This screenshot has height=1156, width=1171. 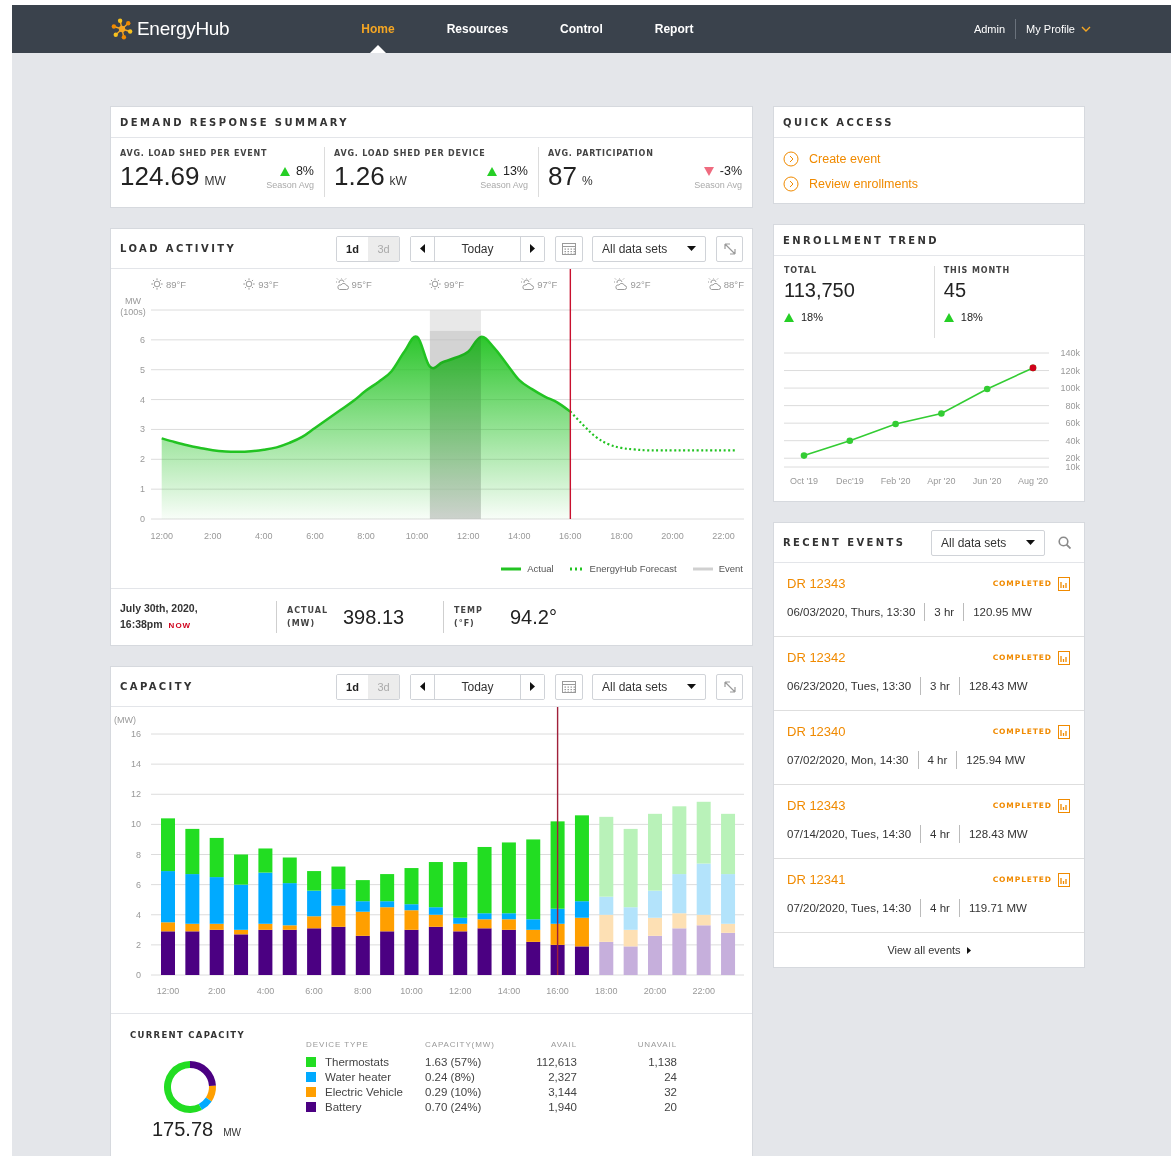 I want to click on column-header: UNAVAIL, so click(x=656, y=1044).